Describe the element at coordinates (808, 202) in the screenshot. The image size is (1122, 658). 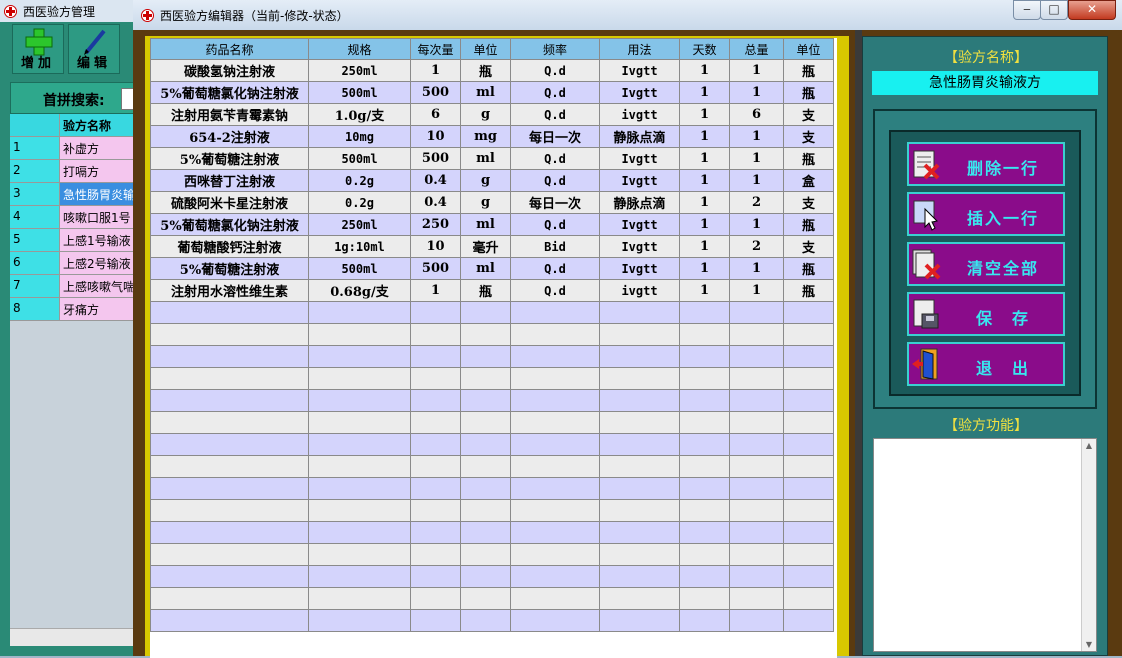
I see `table-cell: 支` at that location.